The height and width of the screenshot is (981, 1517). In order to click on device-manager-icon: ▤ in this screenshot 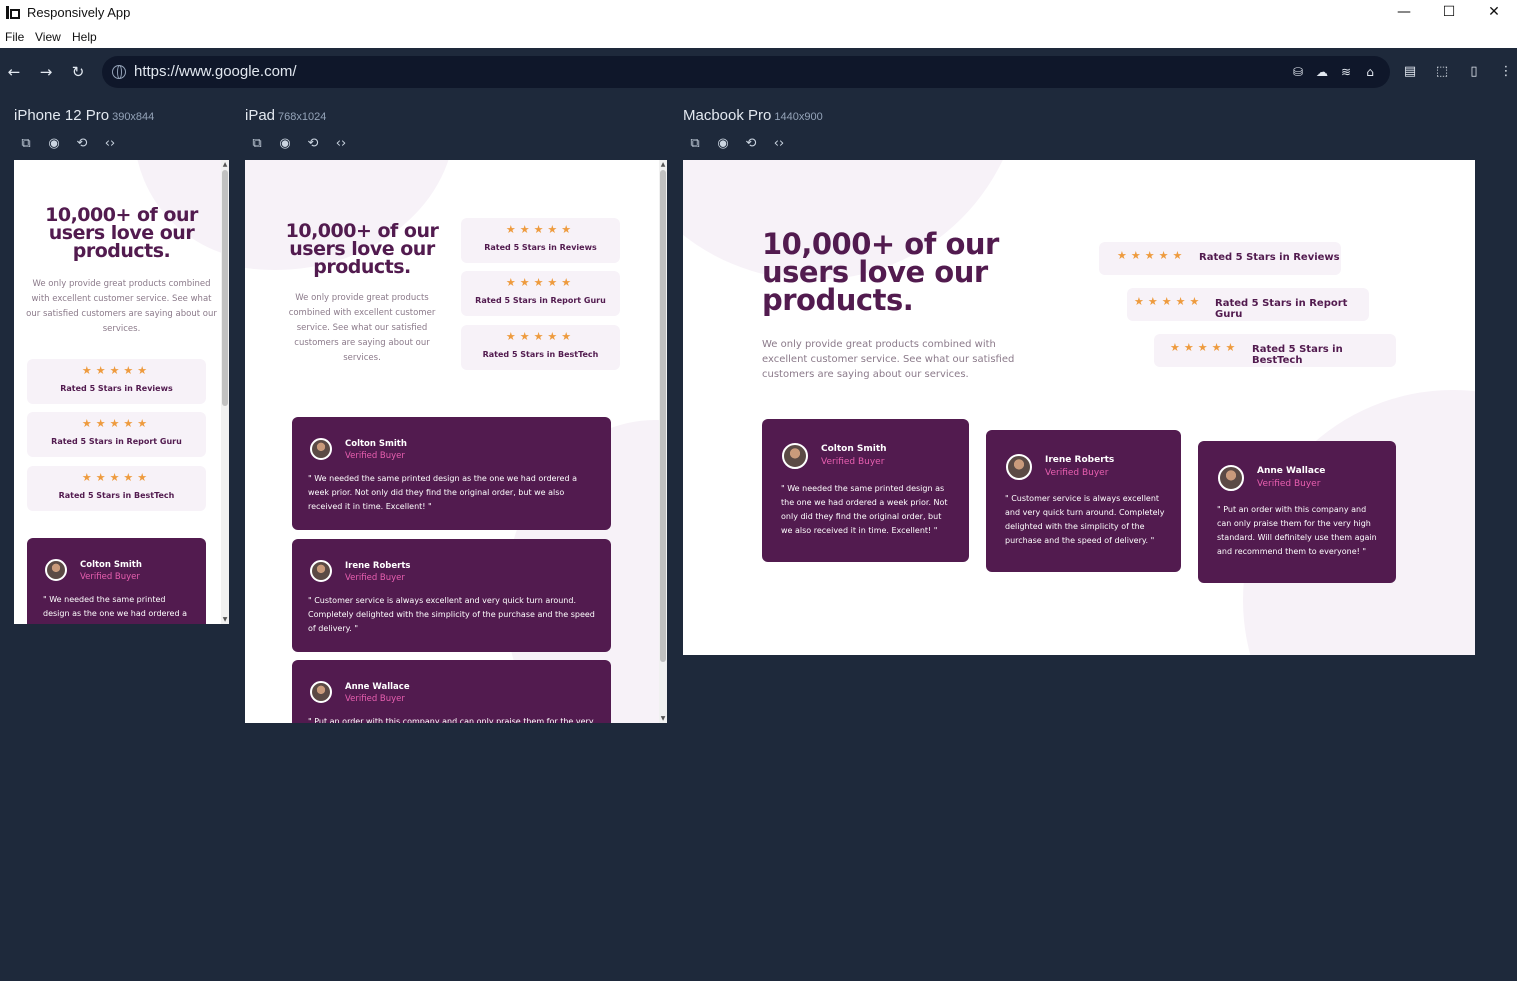, I will do `click(1410, 72)`.